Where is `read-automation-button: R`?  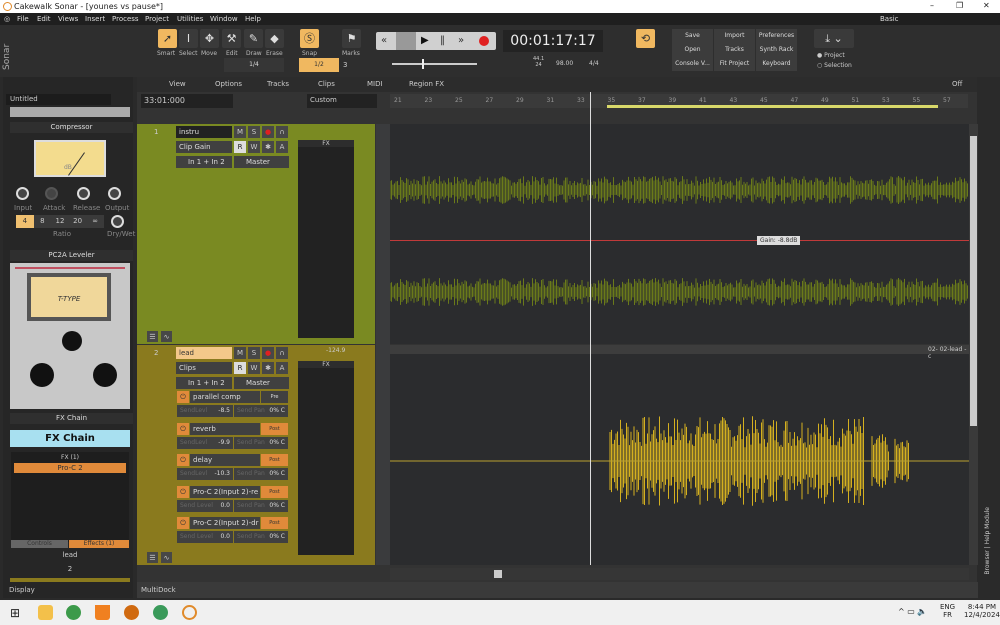 read-automation-button: R is located at coordinates (240, 147).